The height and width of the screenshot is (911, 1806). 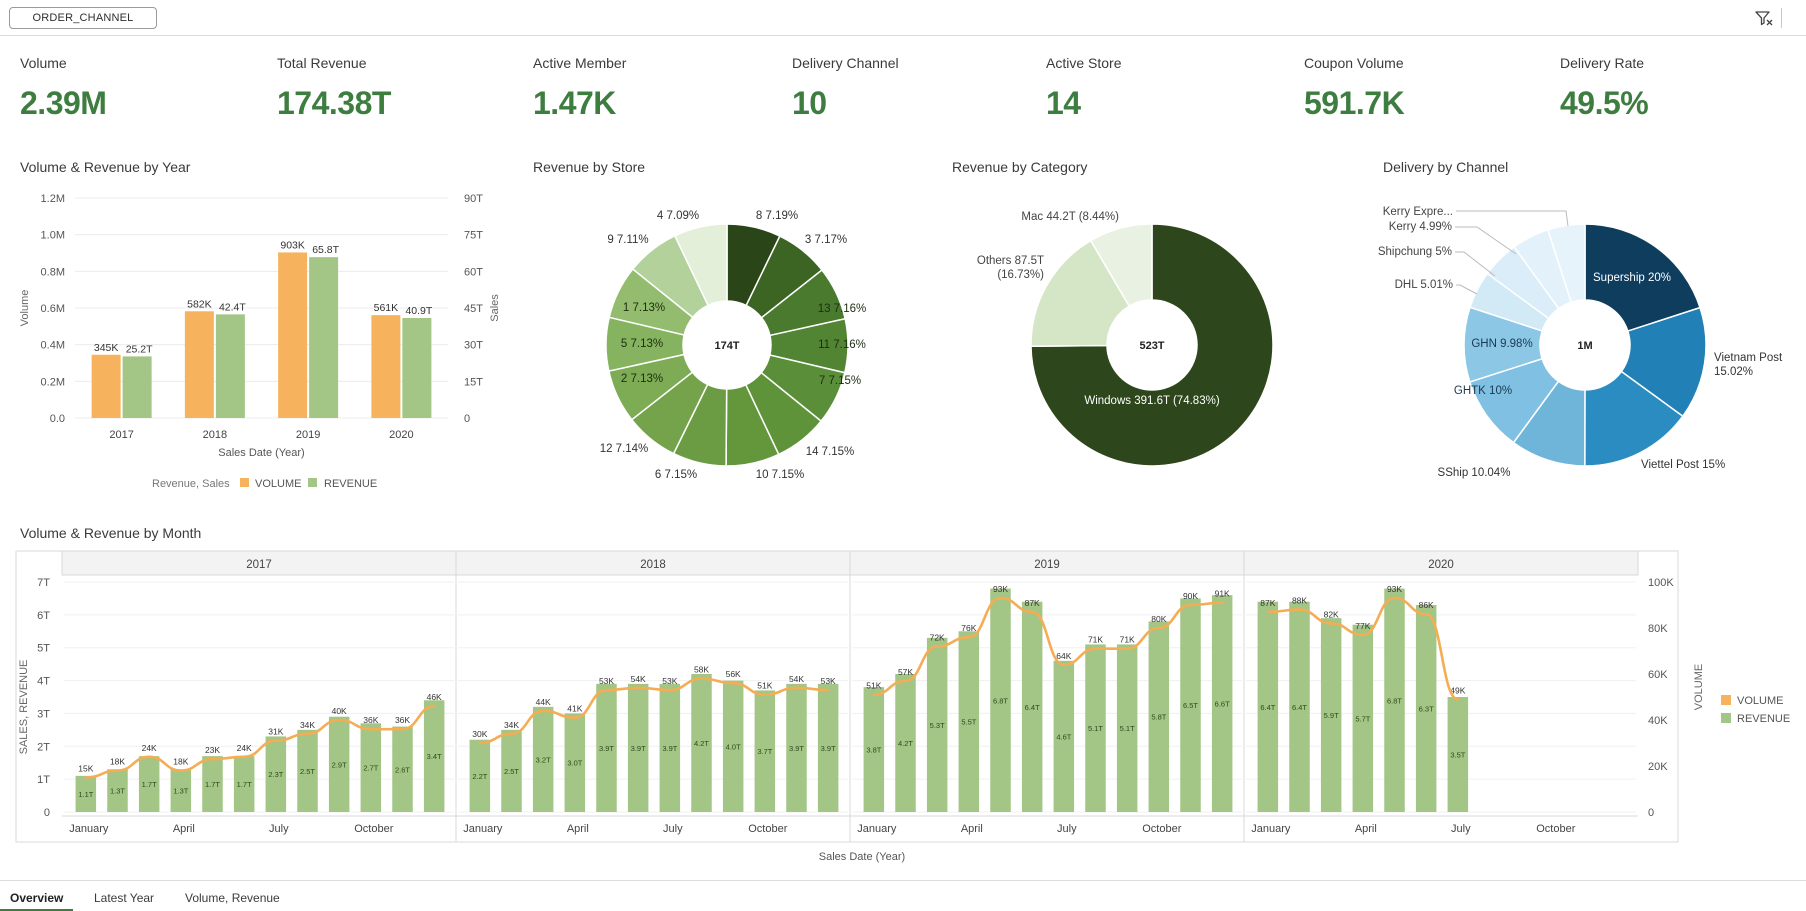 I want to click on filter-icon, so click(x=1764, y=18).